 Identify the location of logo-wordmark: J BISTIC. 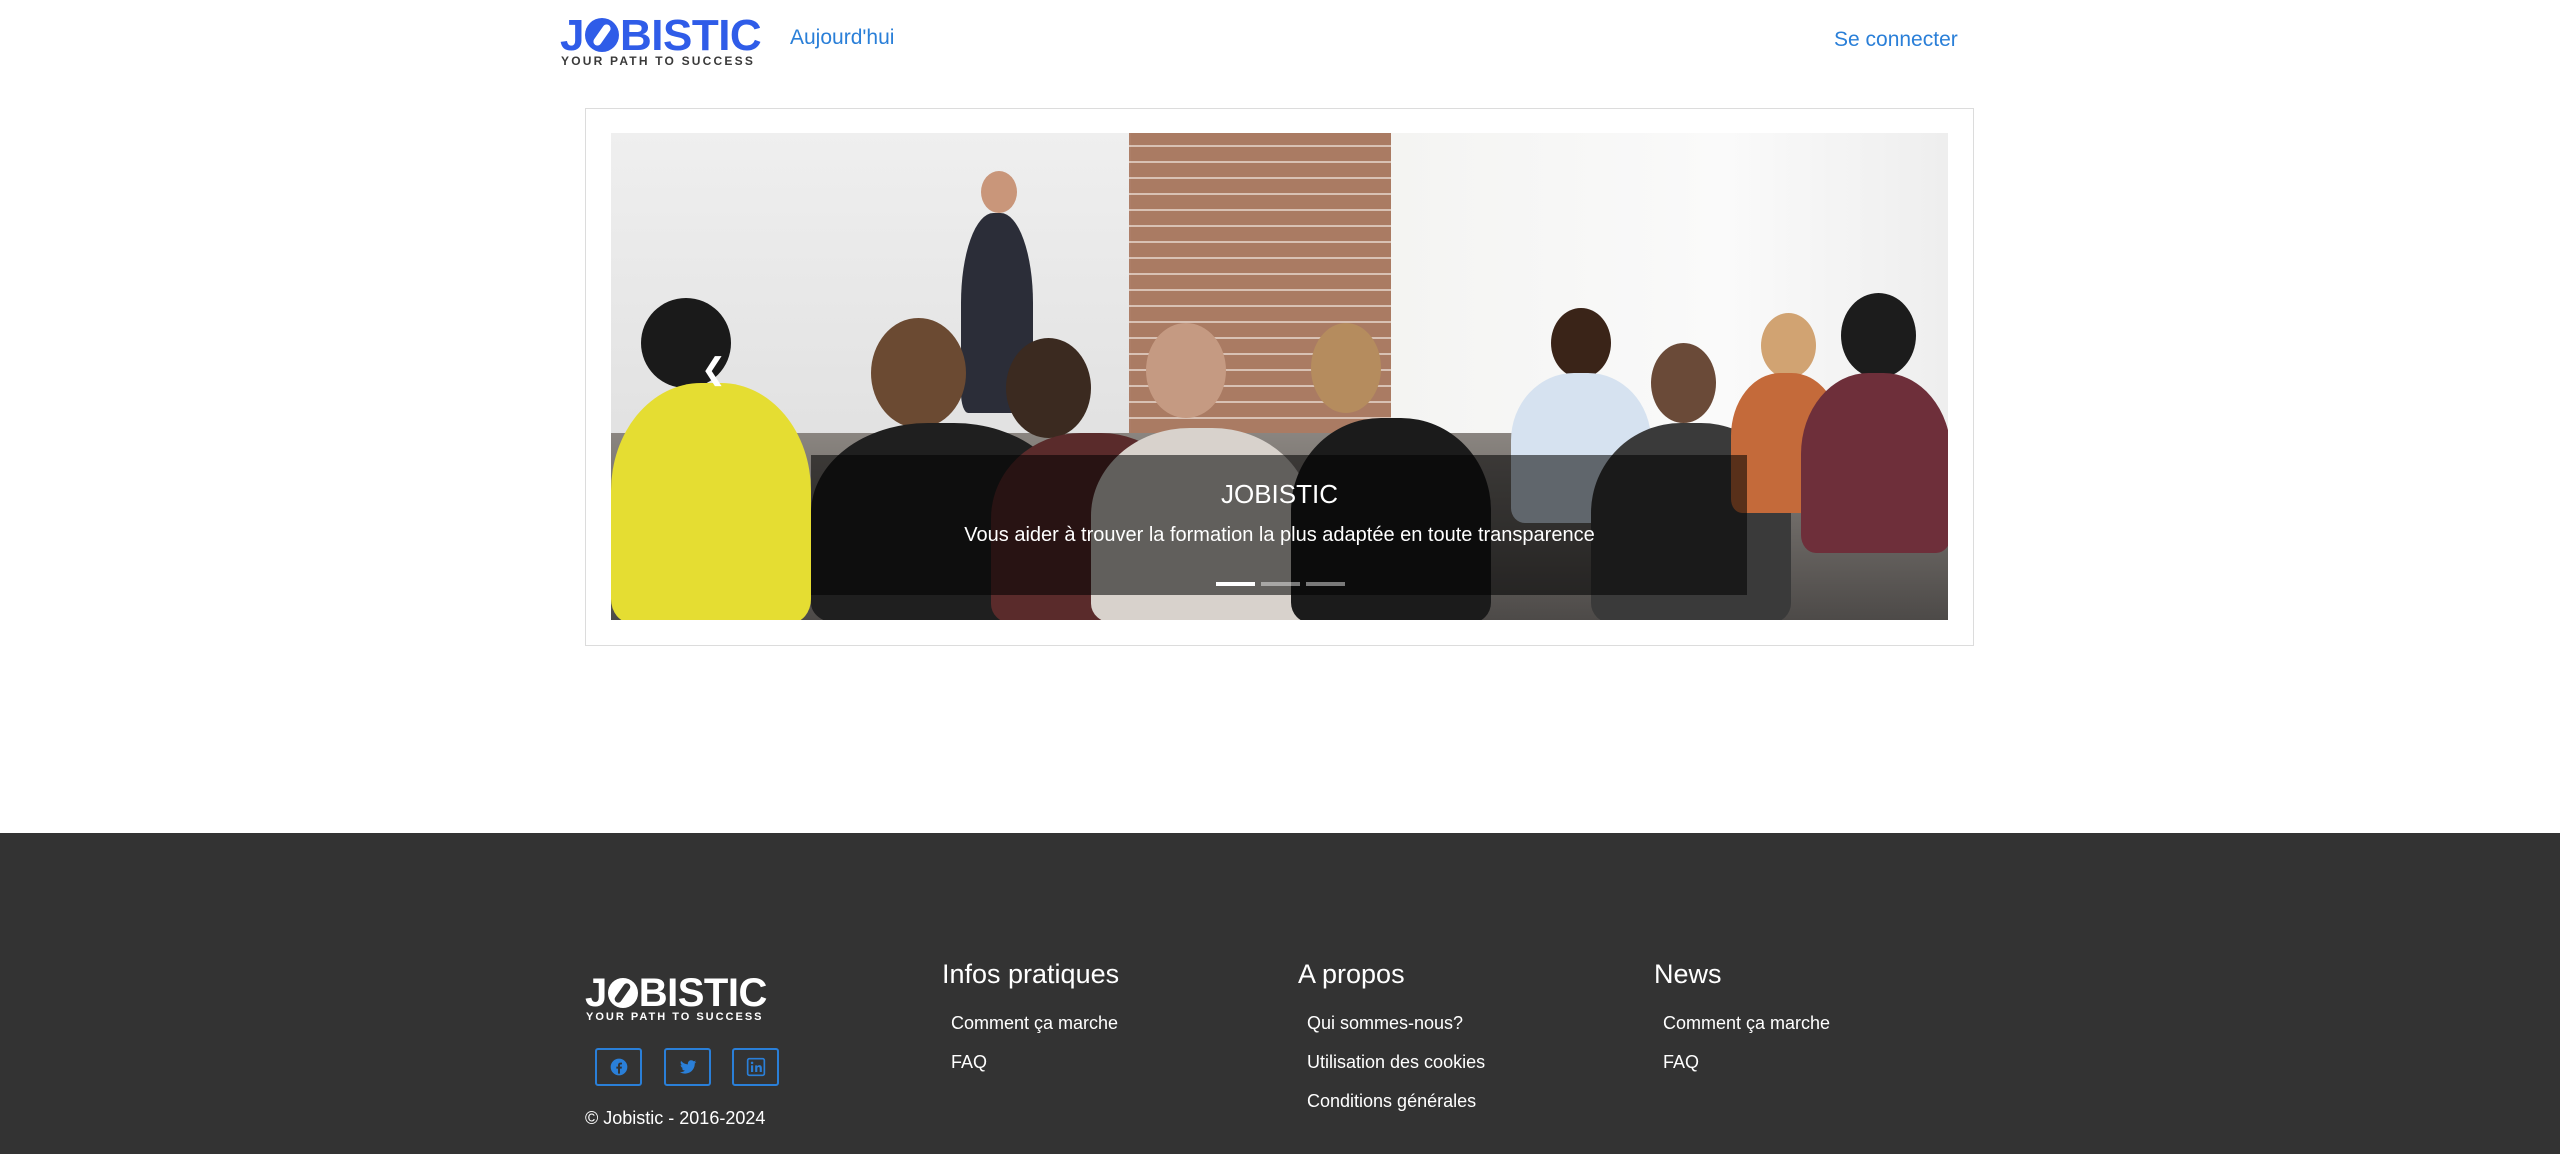
(661, 35).